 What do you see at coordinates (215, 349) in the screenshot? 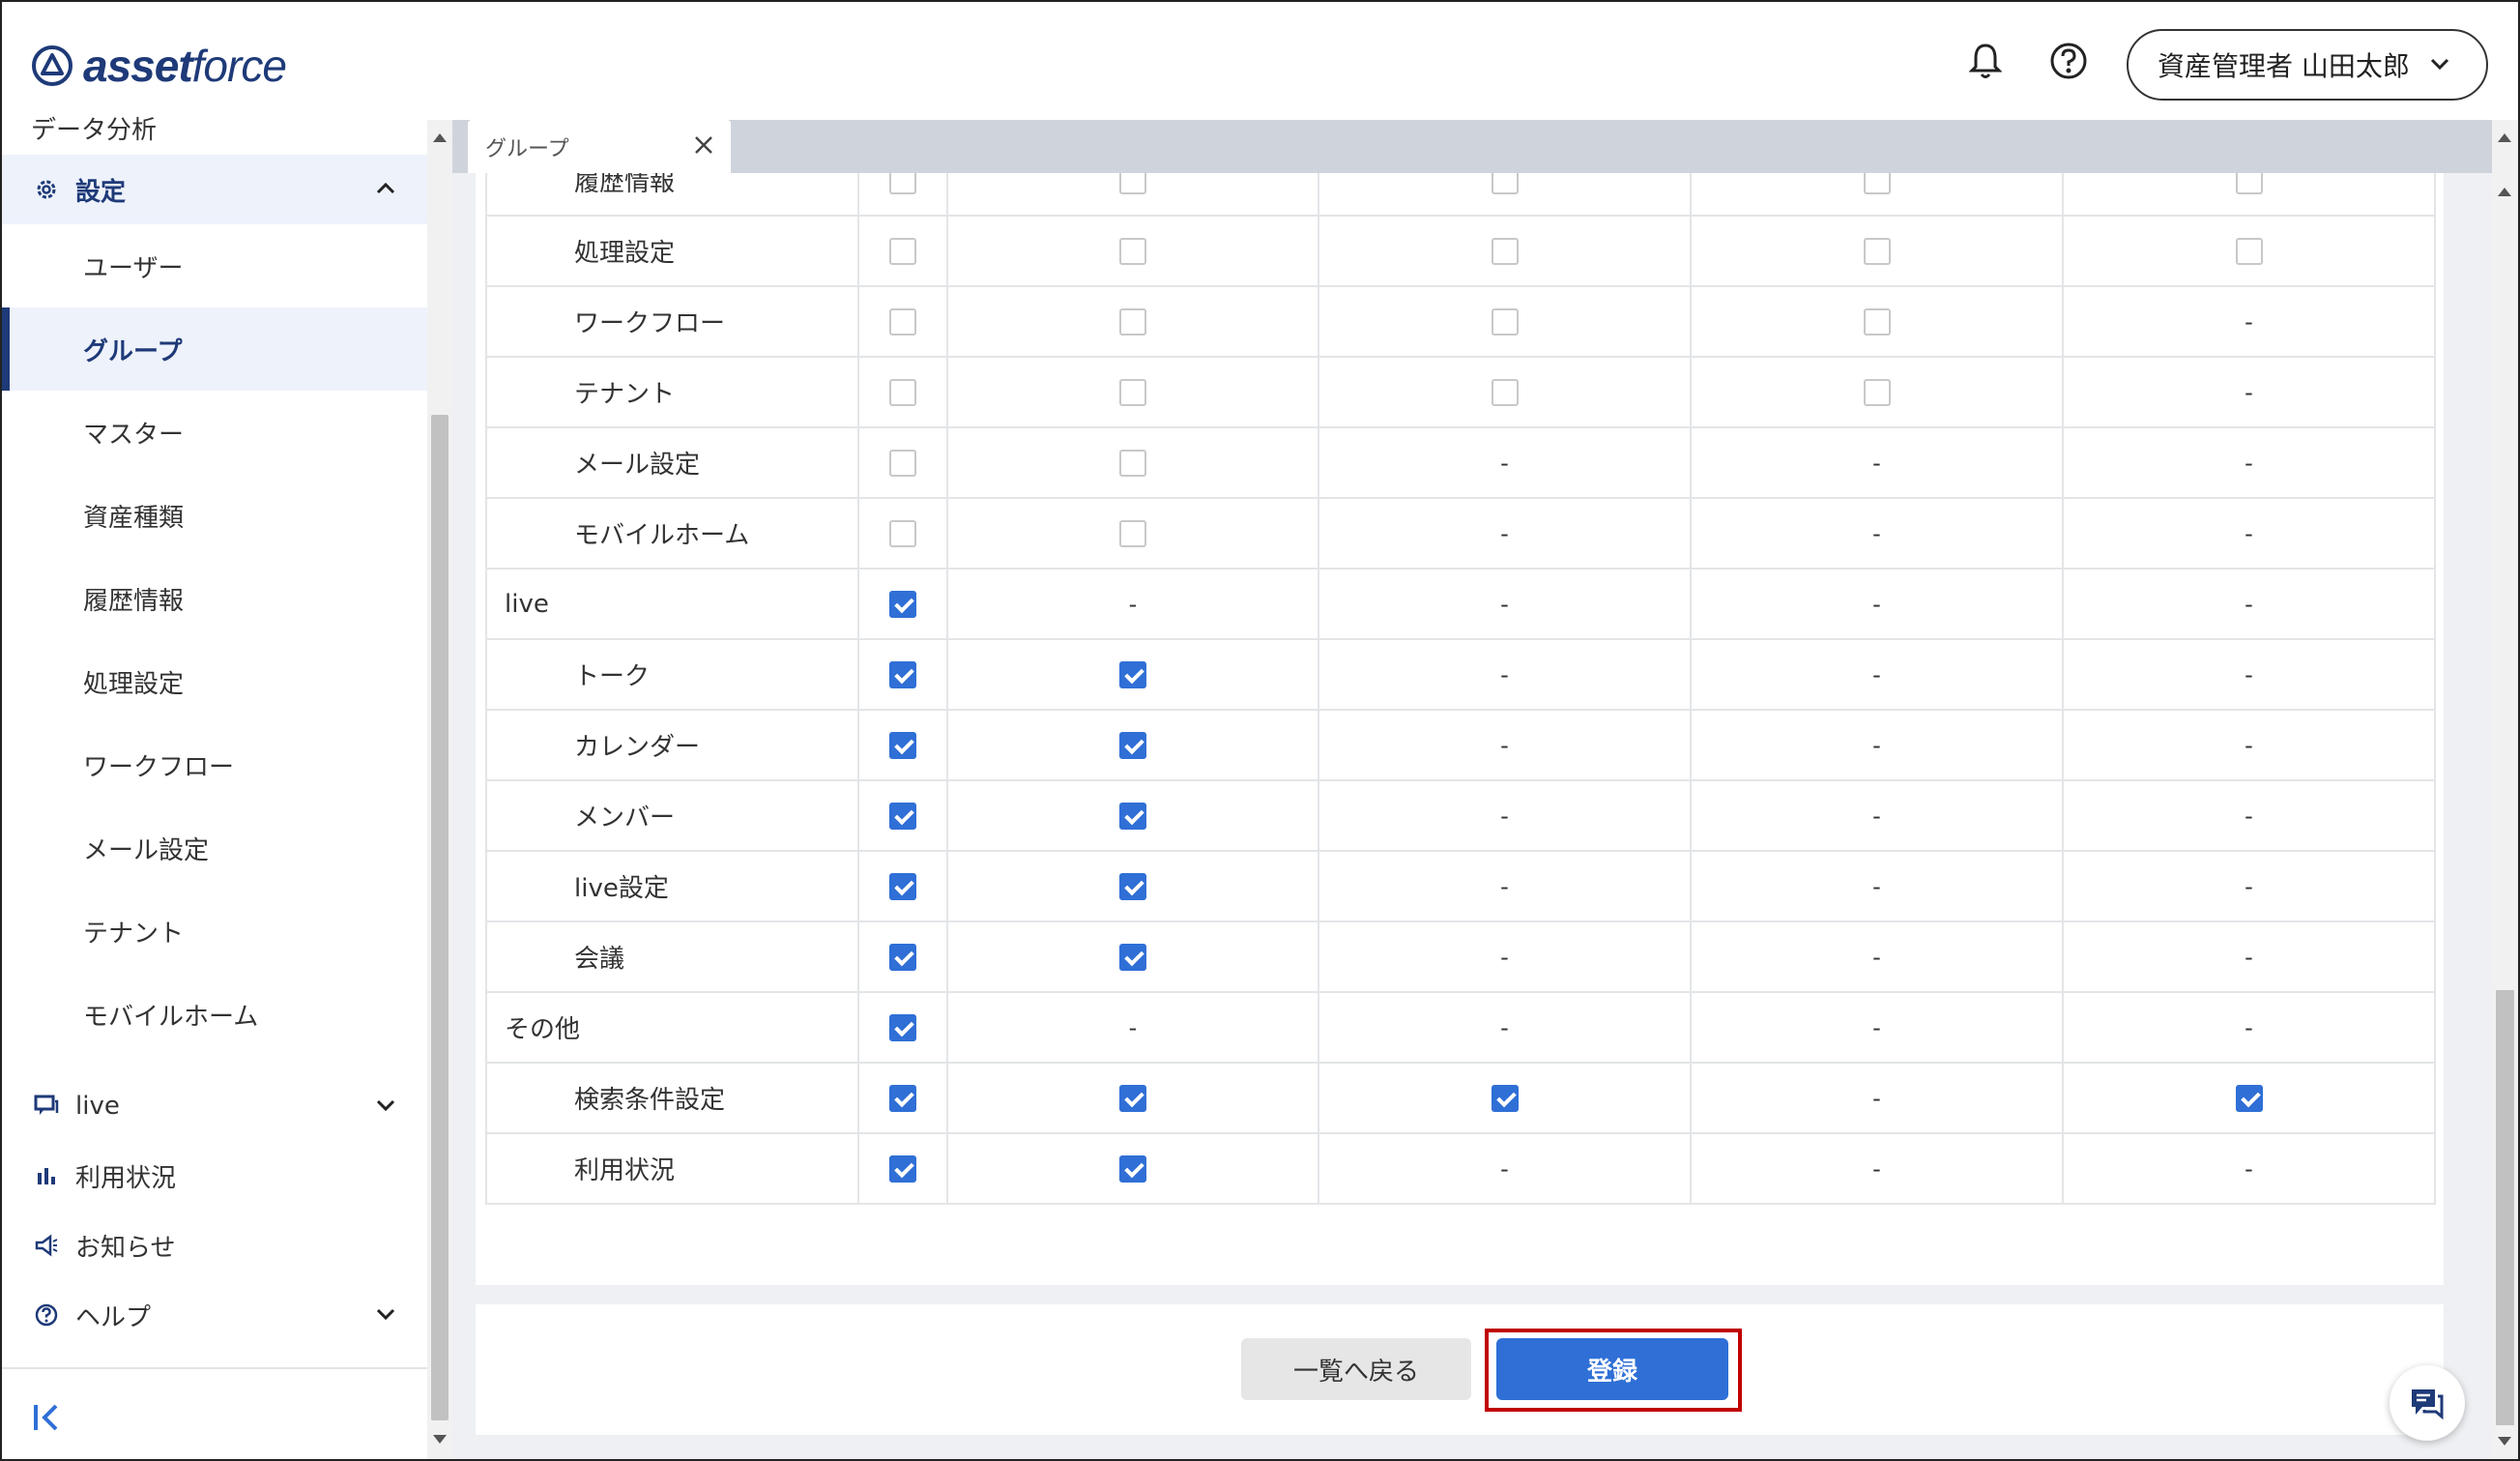
I see `sidebar-item-groups: グループ` at bounding box center [215, 349].